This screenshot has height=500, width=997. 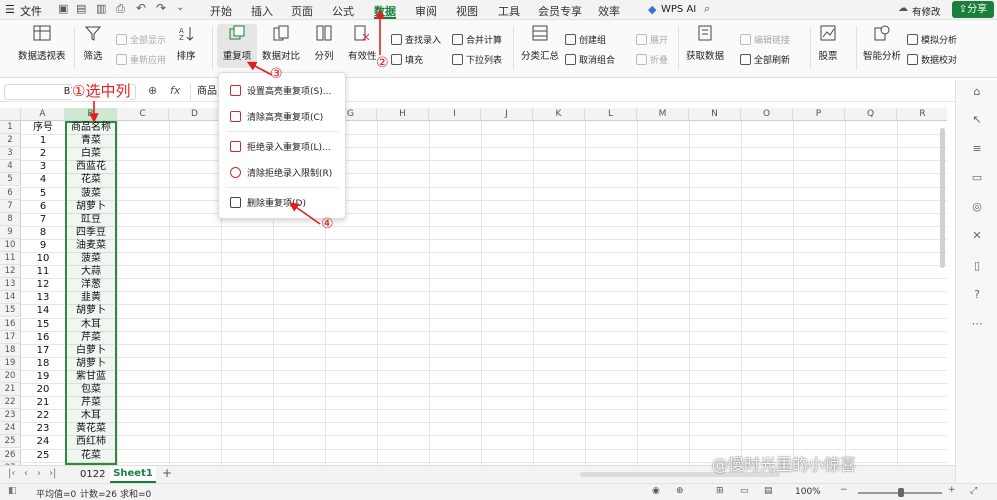 I want to click on data-compare-button: 数据对比, so click(x=281, y=41).